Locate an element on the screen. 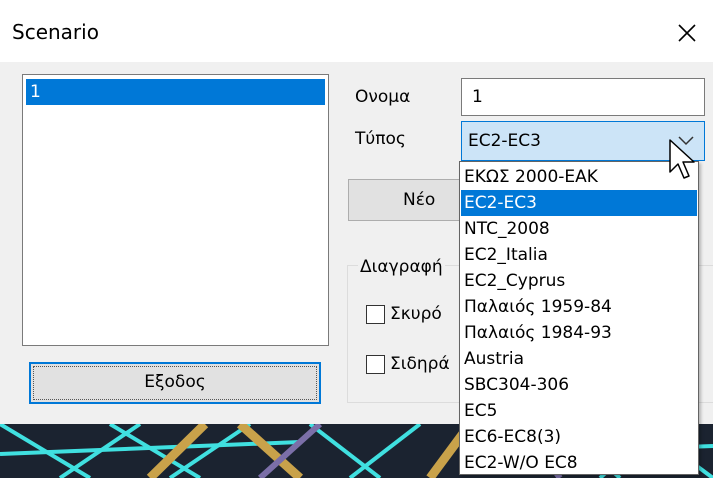 The image size is (713, 478). window-title: Scenario is located at coordinates (55, 32).